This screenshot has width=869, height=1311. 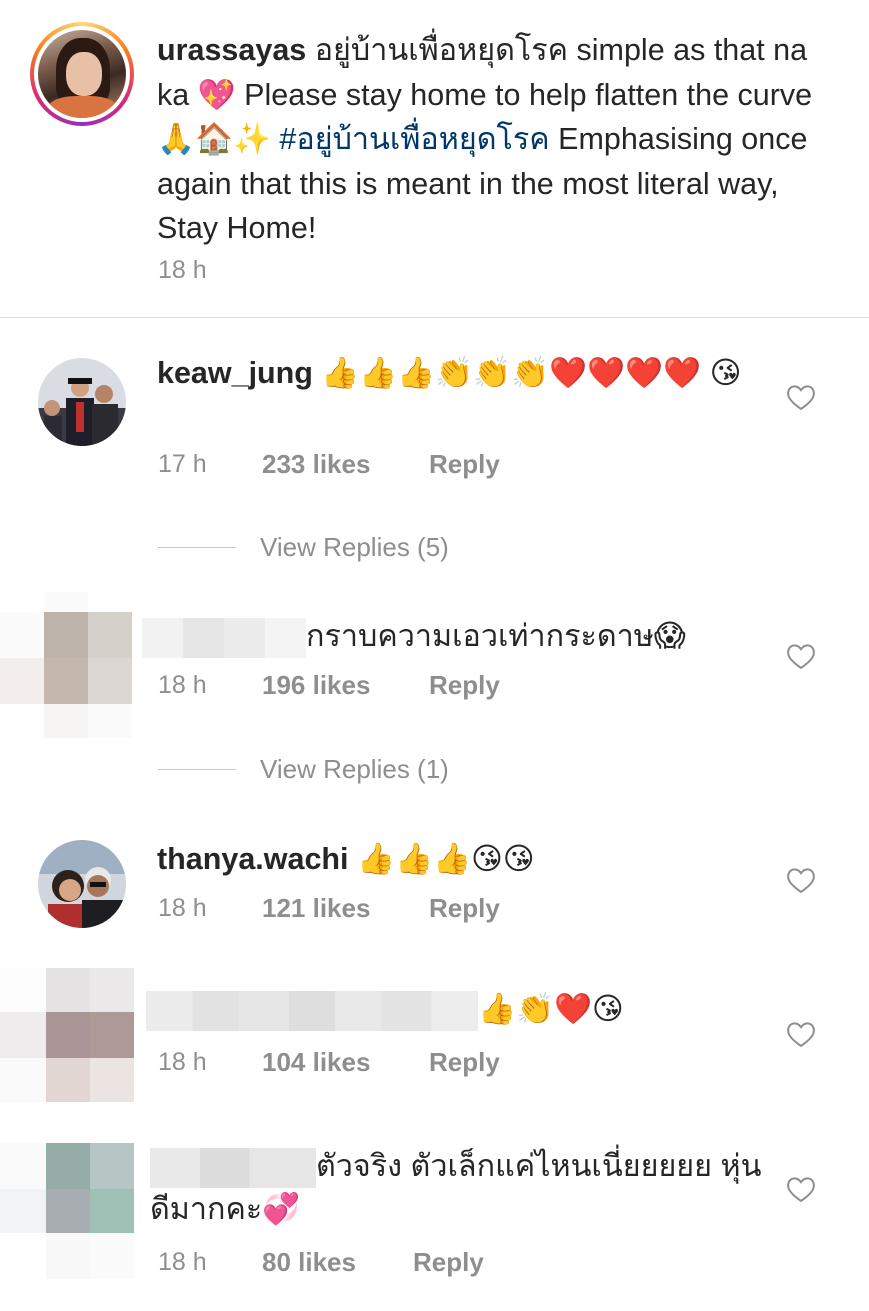 What do you see at coordinates (182, 270) in the screenshot?
I see `caption-timestamp: 18 h` at bounding box center [182, 270].